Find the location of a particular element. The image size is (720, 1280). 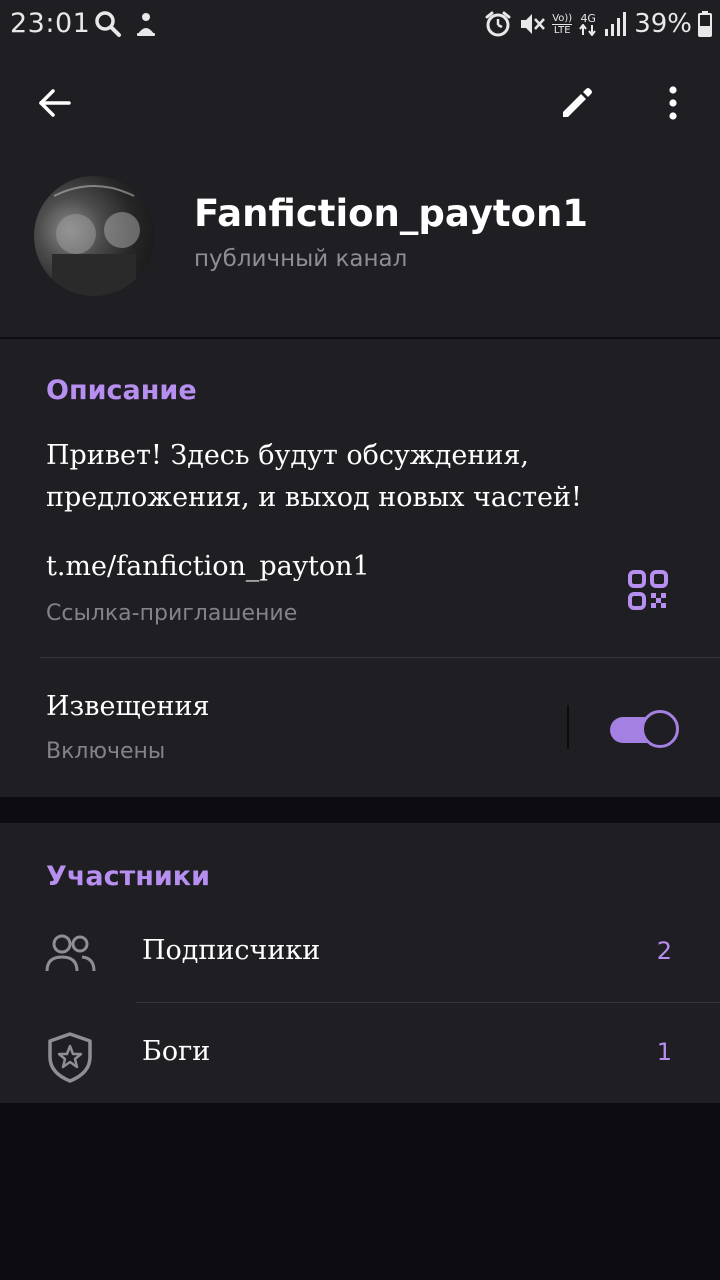

subscribers-count: 2 is located at coordinates (664, 951).